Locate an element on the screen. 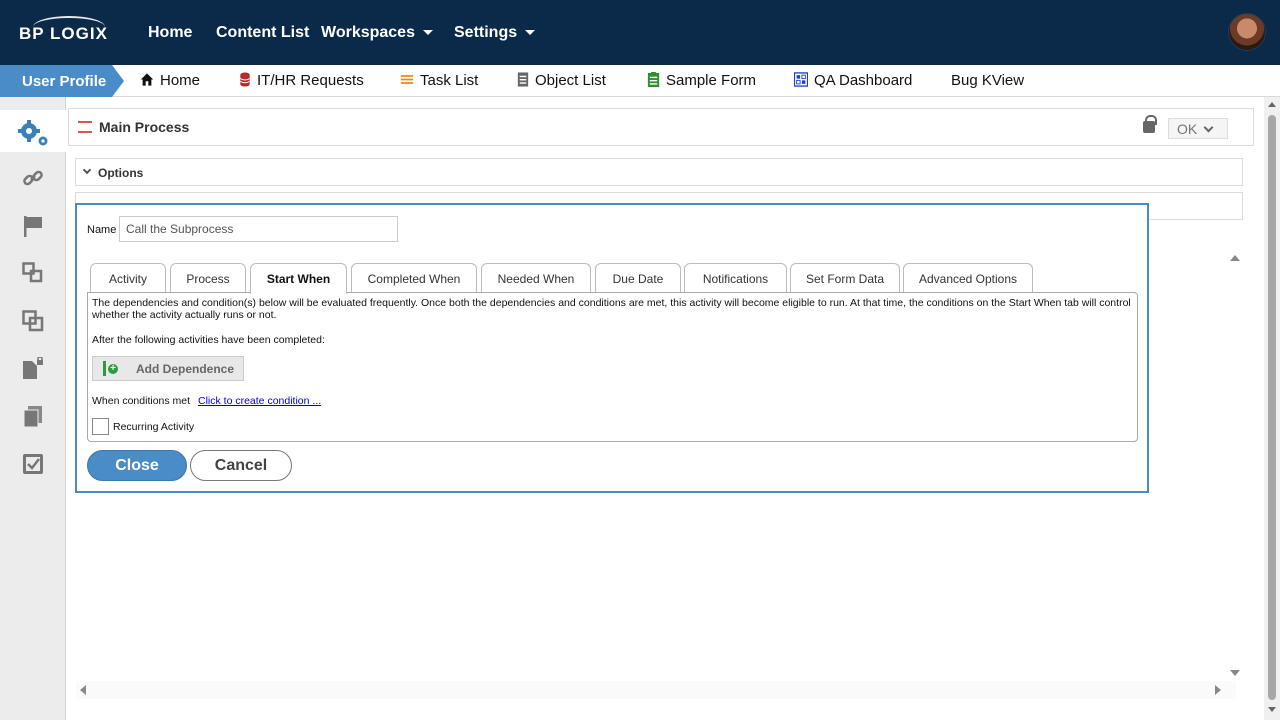 Image resolution: width=1280 pixels, height=720 pixels. subnav-task-list: Task List is located at coordinates (439, 80).